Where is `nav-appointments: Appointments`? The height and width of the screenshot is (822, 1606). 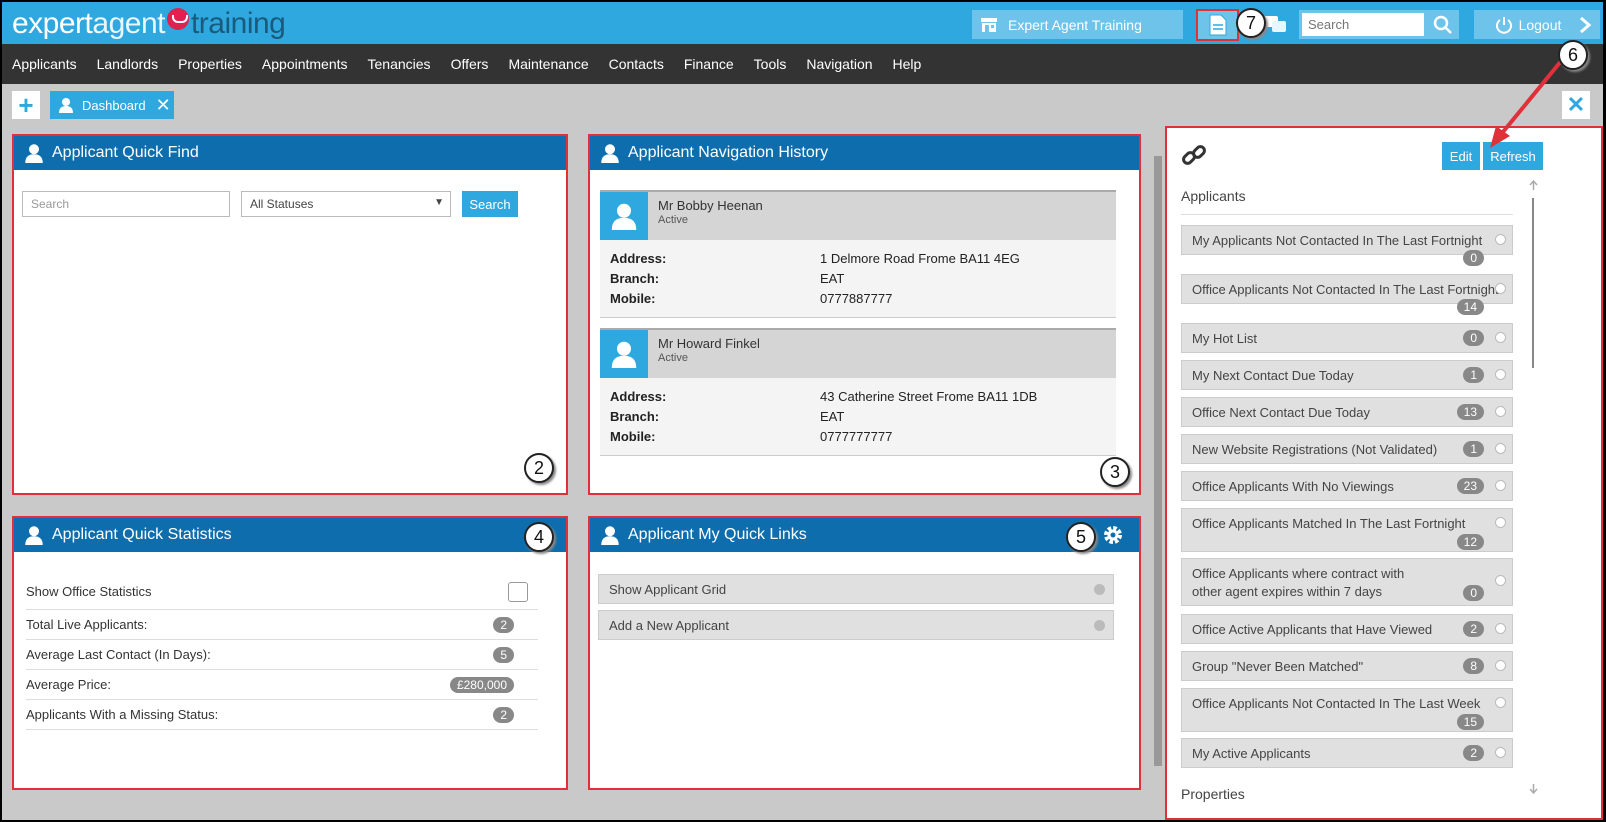
nav-appointments: Appointments is located at coordinates (305, 64).